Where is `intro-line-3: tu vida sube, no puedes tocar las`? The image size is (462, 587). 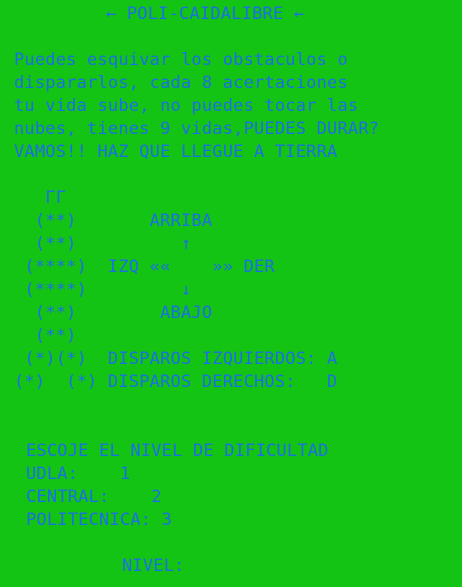 intro-line-3: tu vida sube, no puedes tocar las is located at coordinates (186, 106).